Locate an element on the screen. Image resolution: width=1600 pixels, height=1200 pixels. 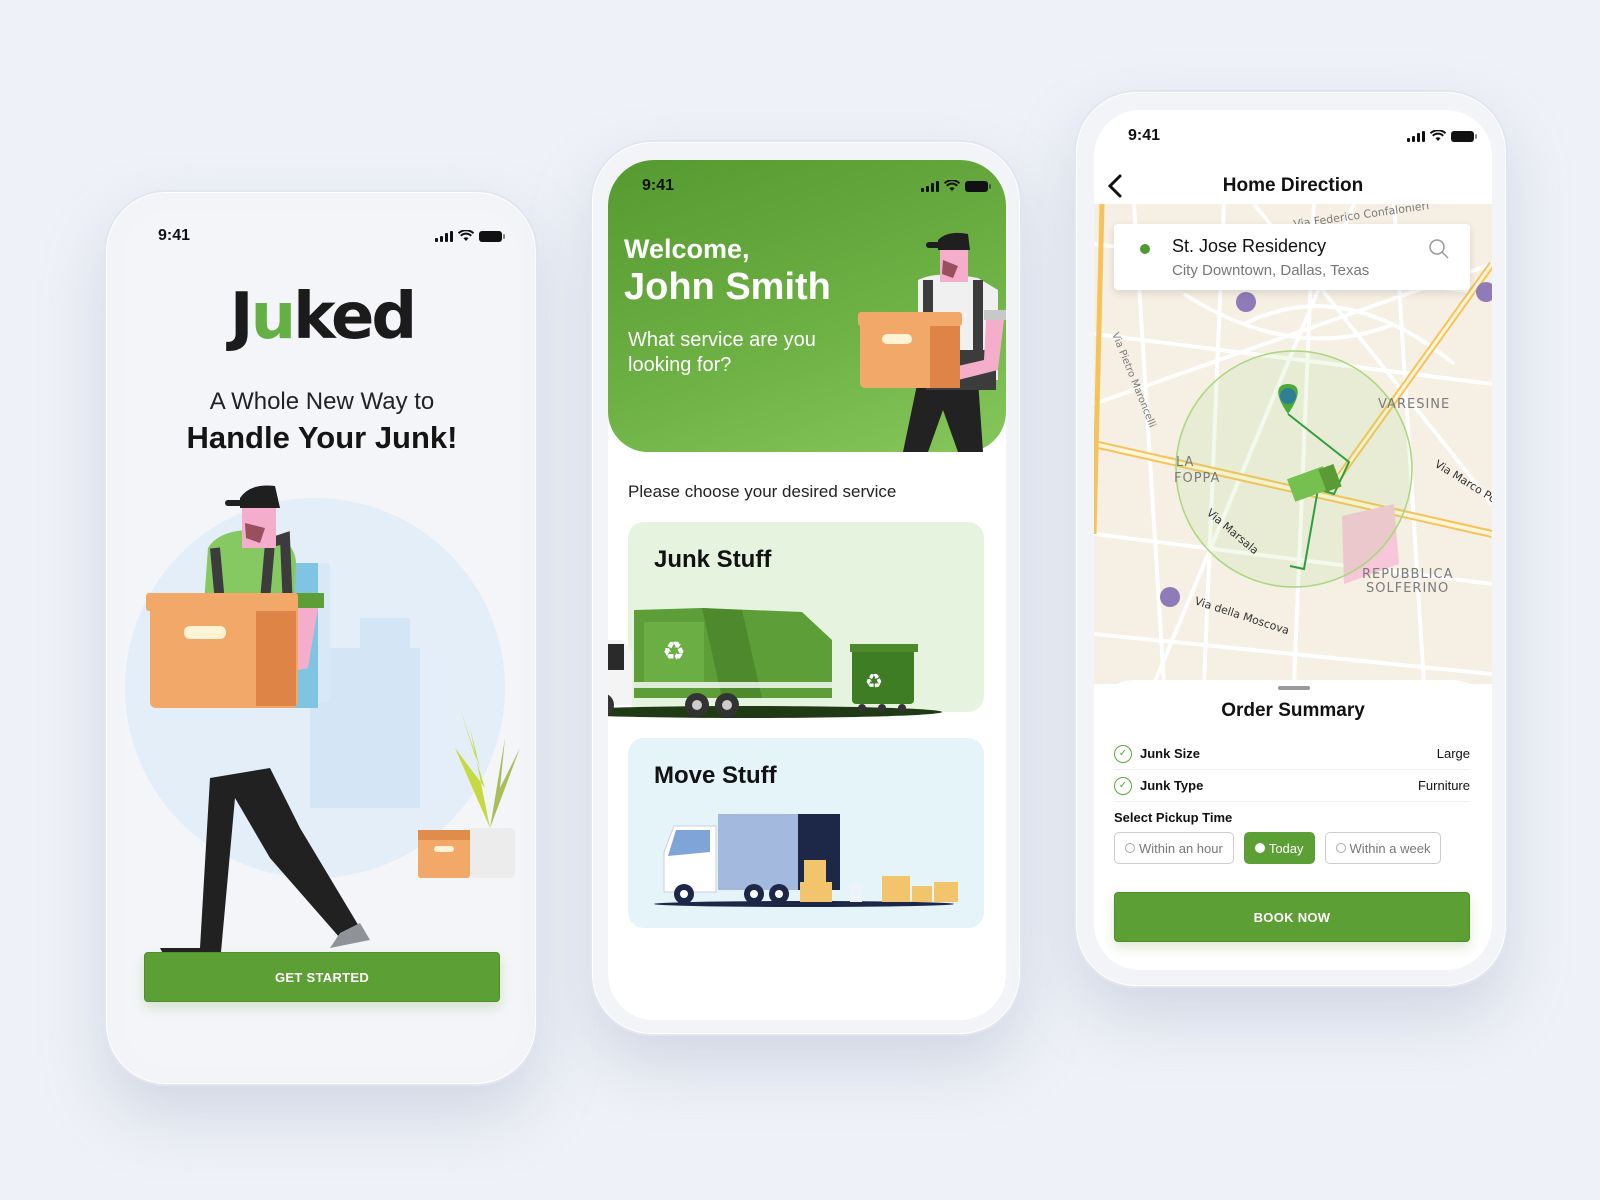
user-name: John Smith is located at coordinates (727, 287).